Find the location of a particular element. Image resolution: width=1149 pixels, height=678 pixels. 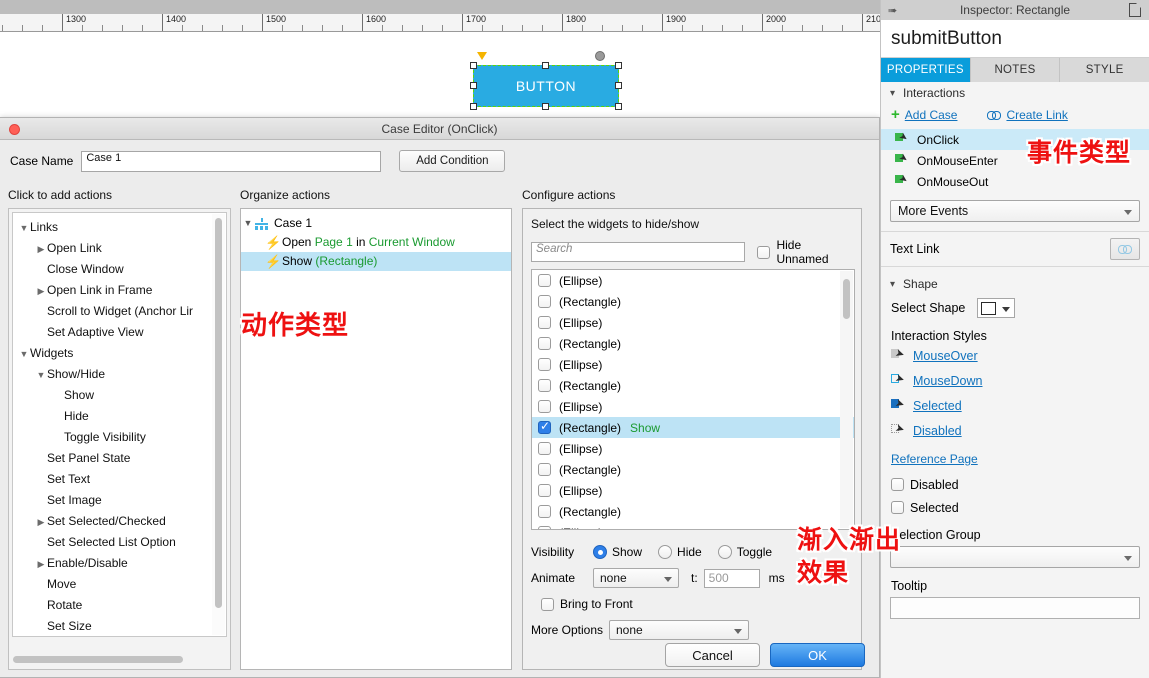

resize-handle-top-right is located at coordinates (618, 65).